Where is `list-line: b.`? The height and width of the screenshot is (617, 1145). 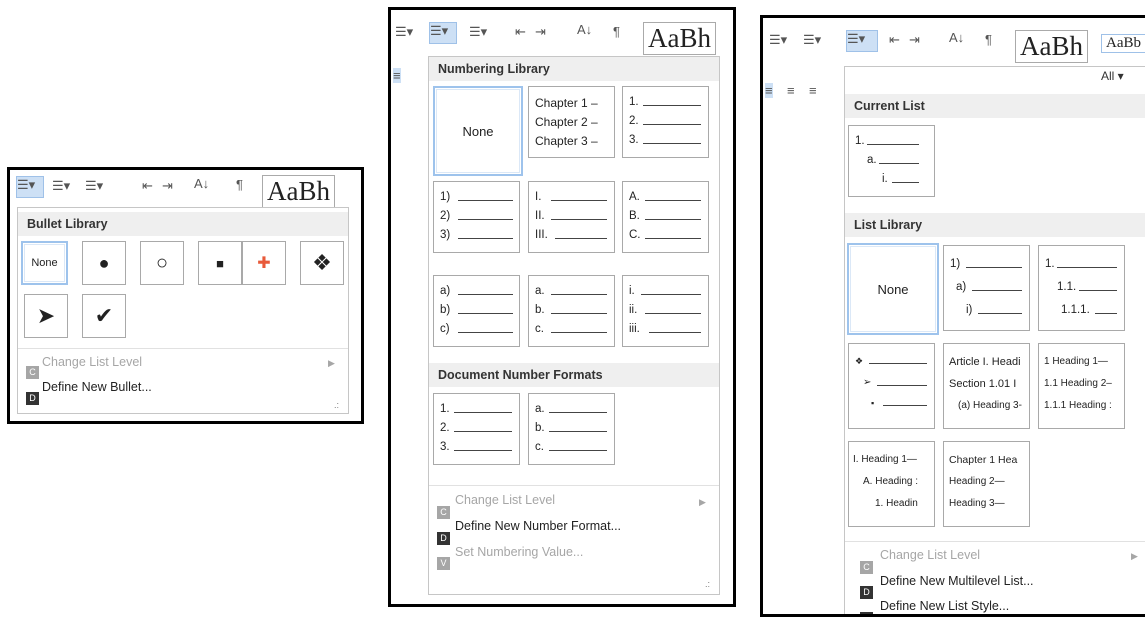
list-line: b. is located at coordinates (540, 428).